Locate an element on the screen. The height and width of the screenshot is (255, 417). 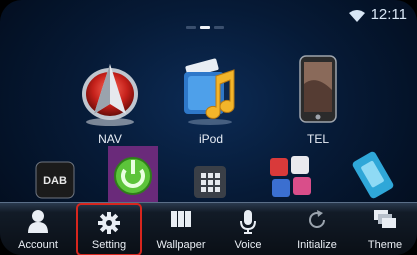
tab-wallpaper: Wallpaper is located at coordinates (181, 229).